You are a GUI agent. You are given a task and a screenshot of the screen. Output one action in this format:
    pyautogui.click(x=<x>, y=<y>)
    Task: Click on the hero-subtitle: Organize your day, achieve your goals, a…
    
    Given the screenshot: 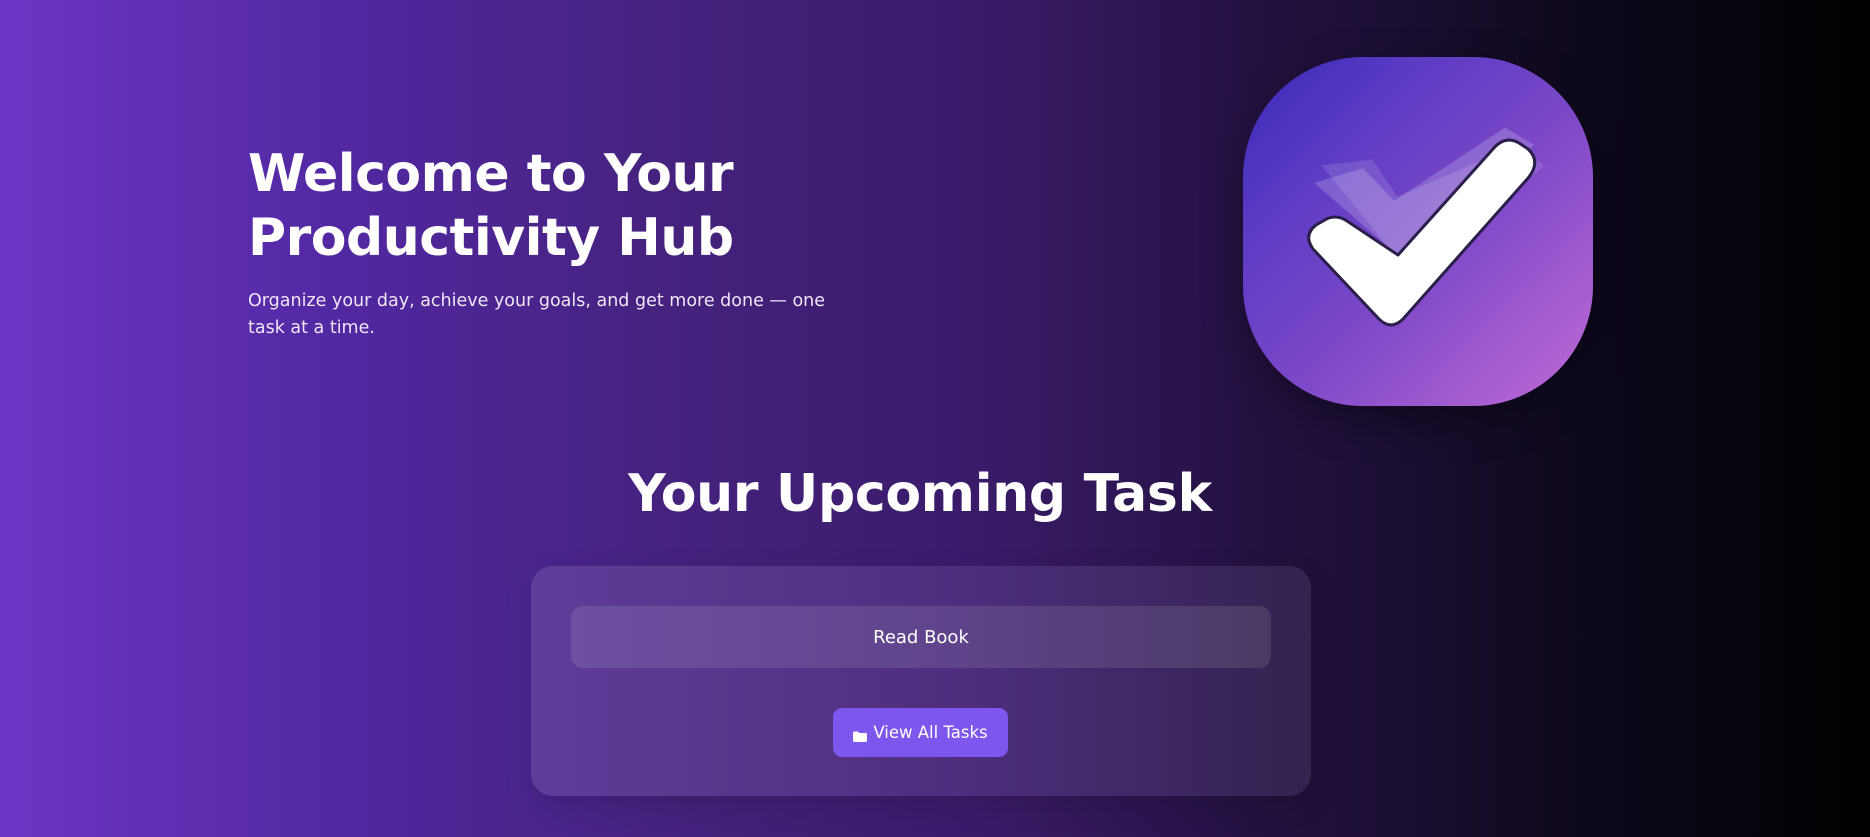 What is the action you would take?
    pyautogui.click(x=537, y=314)
    